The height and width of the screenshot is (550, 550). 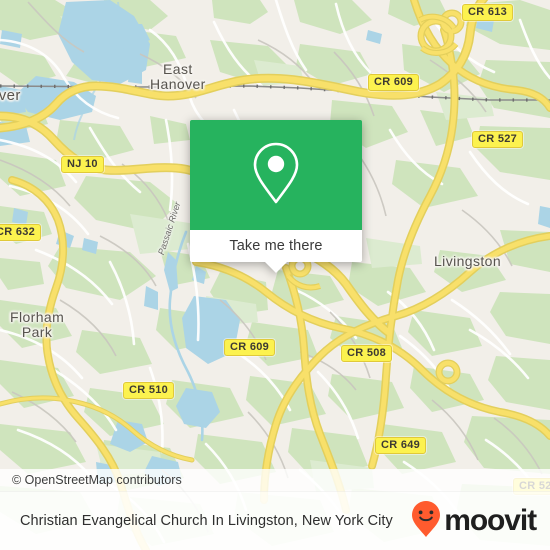 What do you see at coordinates (490, 520) in the screenshot?
I see `moovit-wordmark: moovit` at bounding box center [490, 520].